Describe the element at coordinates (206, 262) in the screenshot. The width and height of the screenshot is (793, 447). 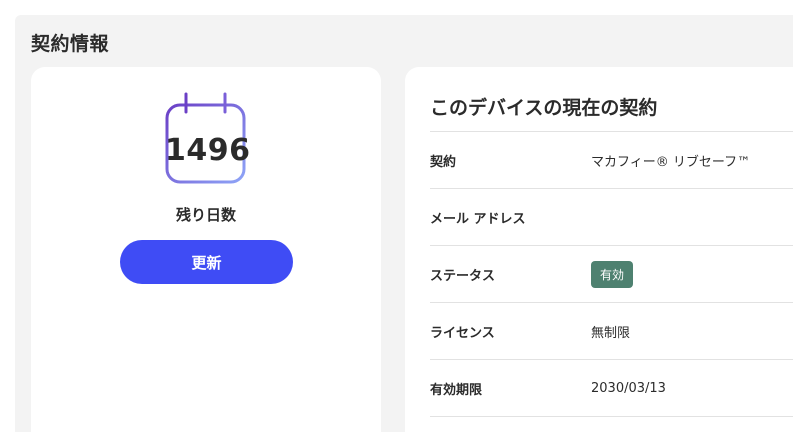
I see `renew-button: 更新` at that location.